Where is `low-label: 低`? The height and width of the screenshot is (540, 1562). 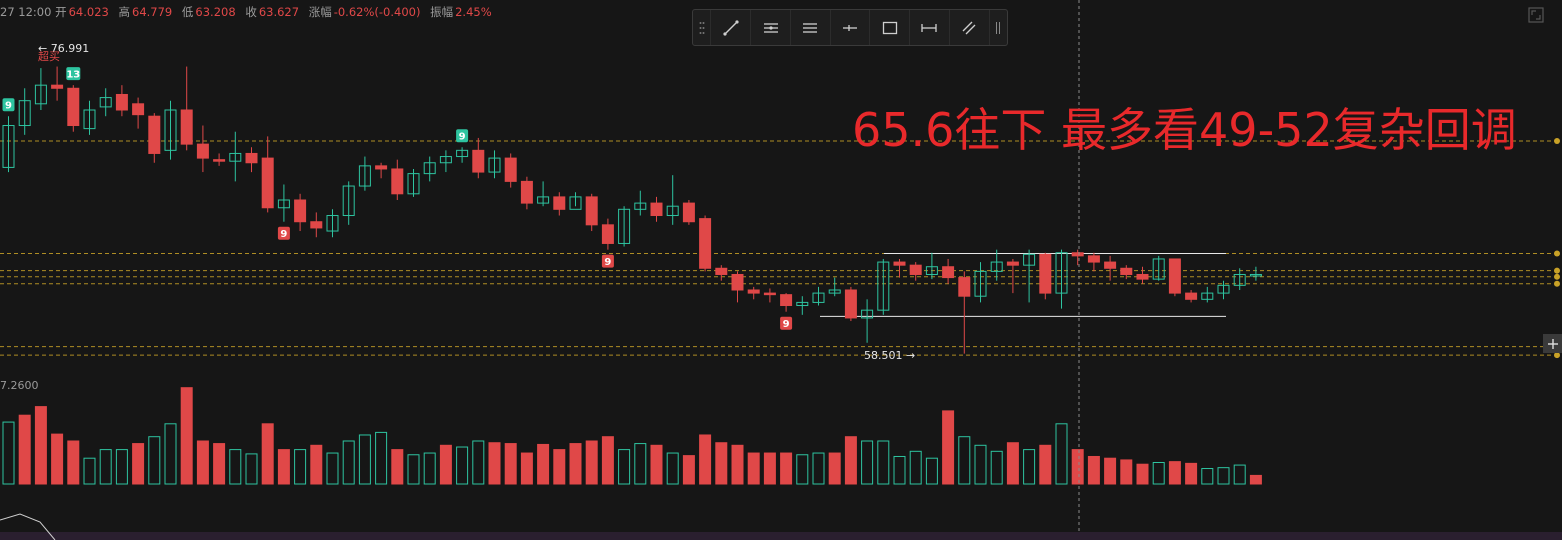 low-label: 低 is located at coordinates (187, 12).